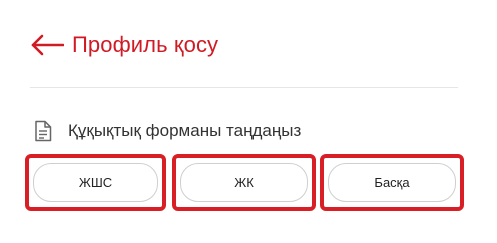 The height and width of the screenshot is (243, 497). What do you see at coordinates (185, 130) in the screenshot?
I see `legal-form-label-text: Құқықтық форманы таңдаңыз` at bounding box center [185, 130].